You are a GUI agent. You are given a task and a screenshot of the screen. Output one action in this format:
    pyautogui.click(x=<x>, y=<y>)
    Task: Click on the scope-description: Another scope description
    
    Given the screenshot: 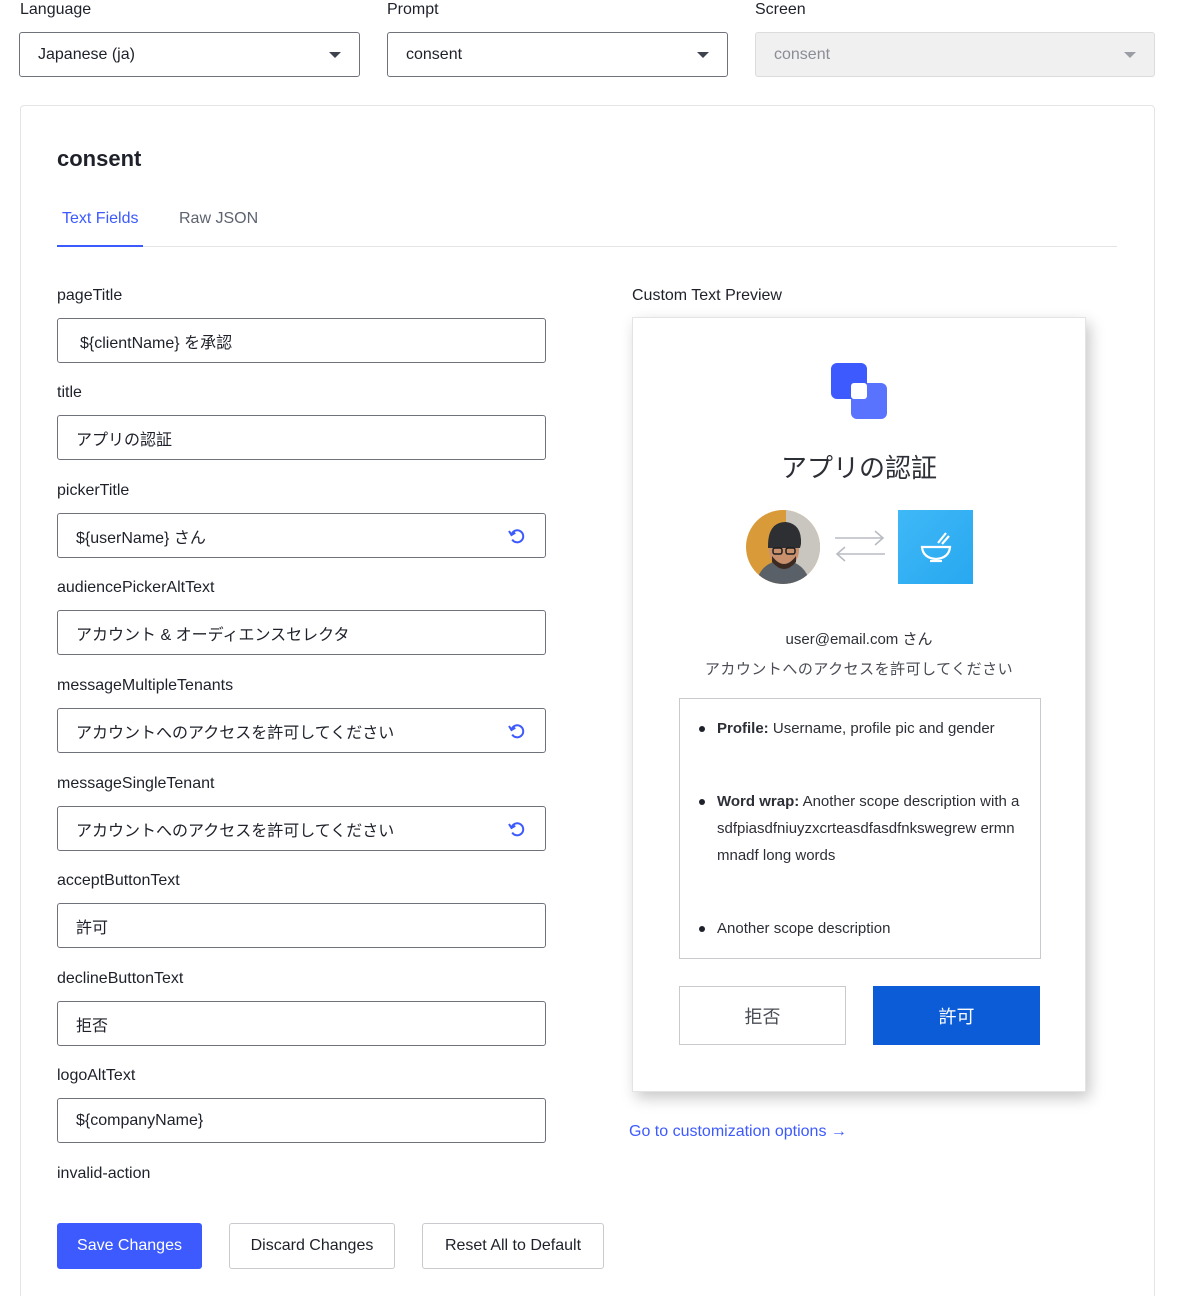 What is the action you would take?
    pyautogui.click(x=804, y=928)
    